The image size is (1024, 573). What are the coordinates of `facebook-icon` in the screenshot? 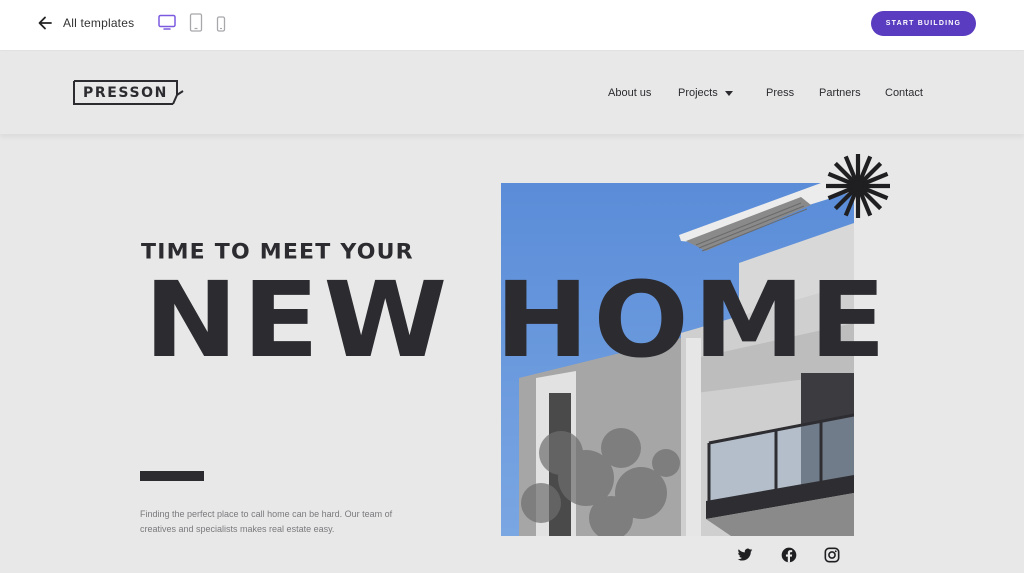 It's located at (789, 555).